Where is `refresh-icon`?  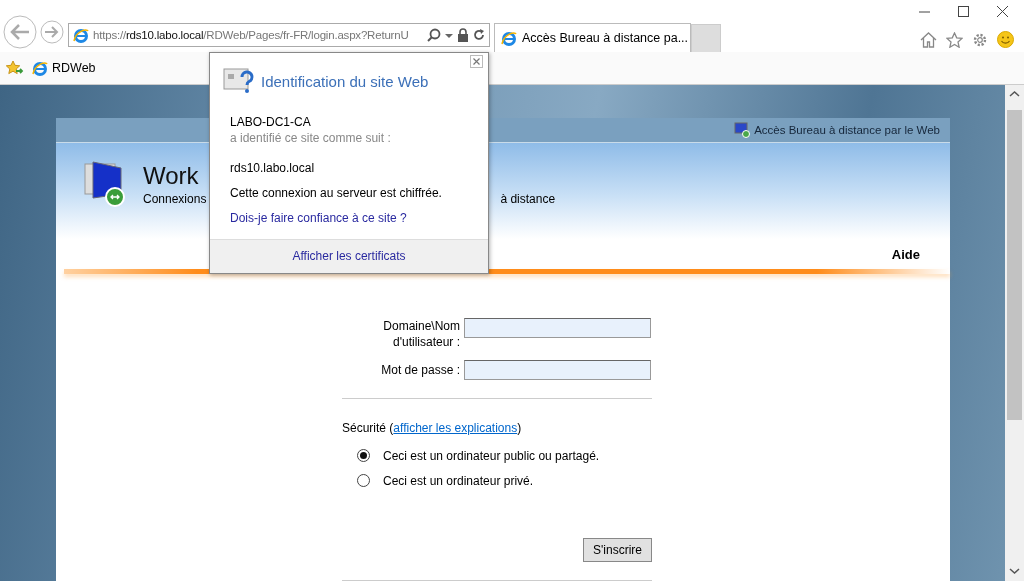
refresh-icon is located at coordinates (479, 35).